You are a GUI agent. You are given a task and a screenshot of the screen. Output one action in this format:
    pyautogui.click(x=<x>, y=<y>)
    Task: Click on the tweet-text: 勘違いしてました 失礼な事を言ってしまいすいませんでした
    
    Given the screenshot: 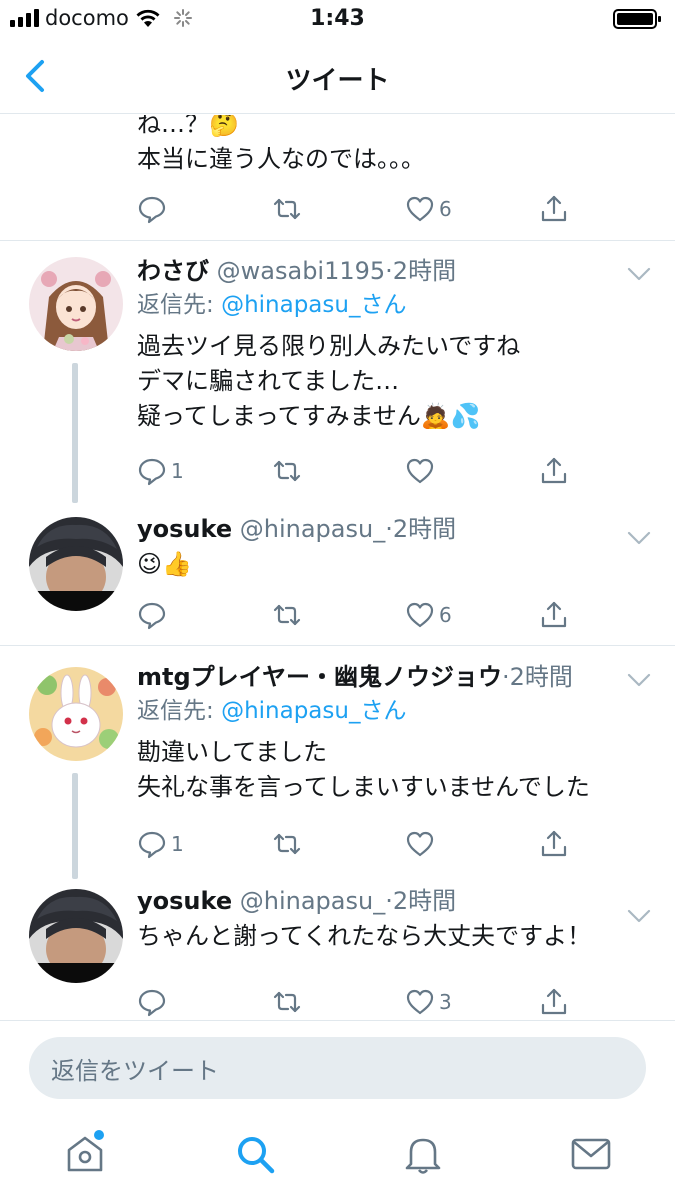 What is the action you would take?
    pyautogui.click(x=363, y=769)
    